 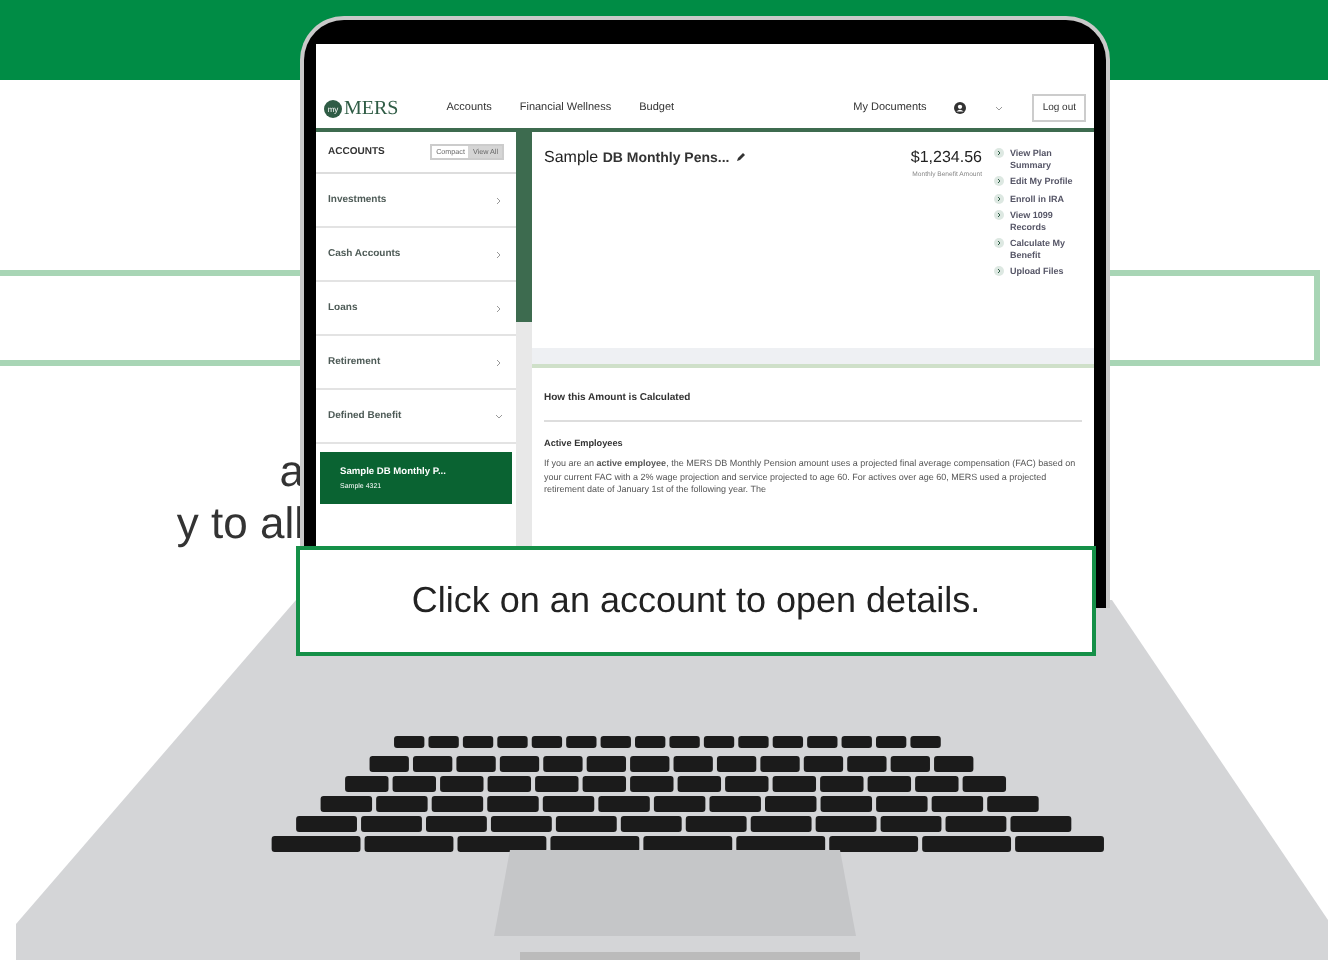 What do you see at coordinates (696, 601) in the screenshot?
I see `callout-text: Click on an account to open details.` at bounding box center [696, 601].